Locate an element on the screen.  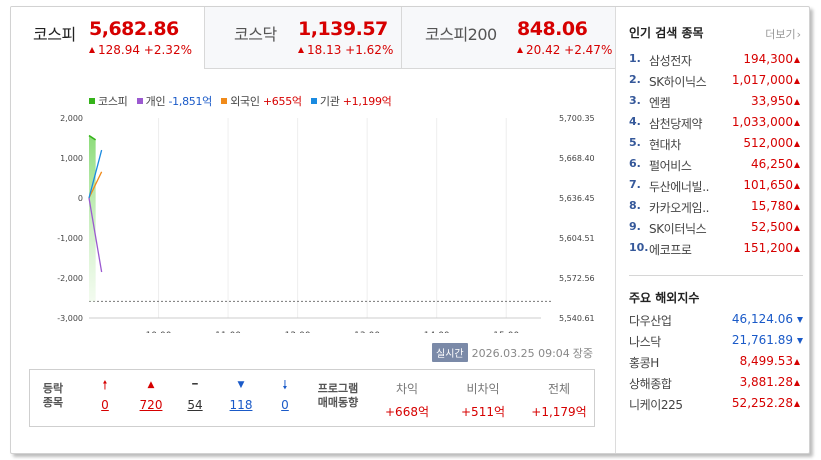
world-index-item: 홍콩H 8,499.53 is located at coordinates (717, 361).